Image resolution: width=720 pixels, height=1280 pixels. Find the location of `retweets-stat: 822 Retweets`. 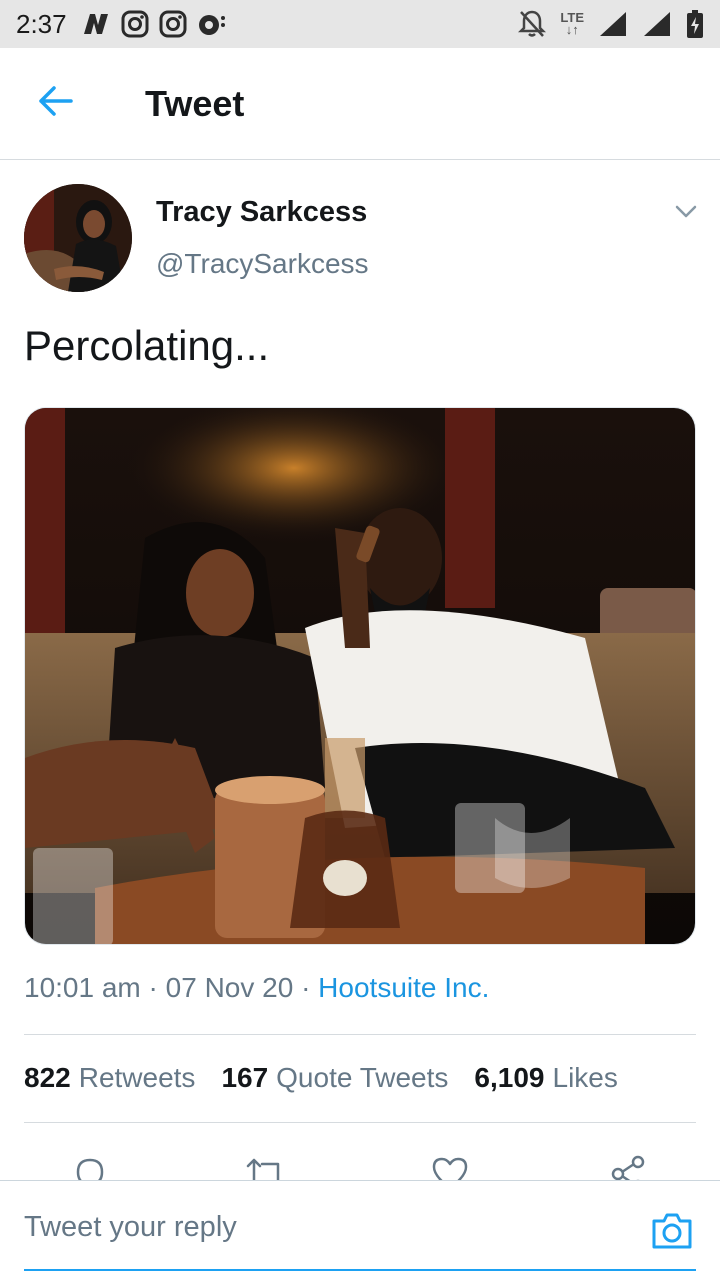

retweets-stat: 822 Retweets is located at coordinates (109, 1078).